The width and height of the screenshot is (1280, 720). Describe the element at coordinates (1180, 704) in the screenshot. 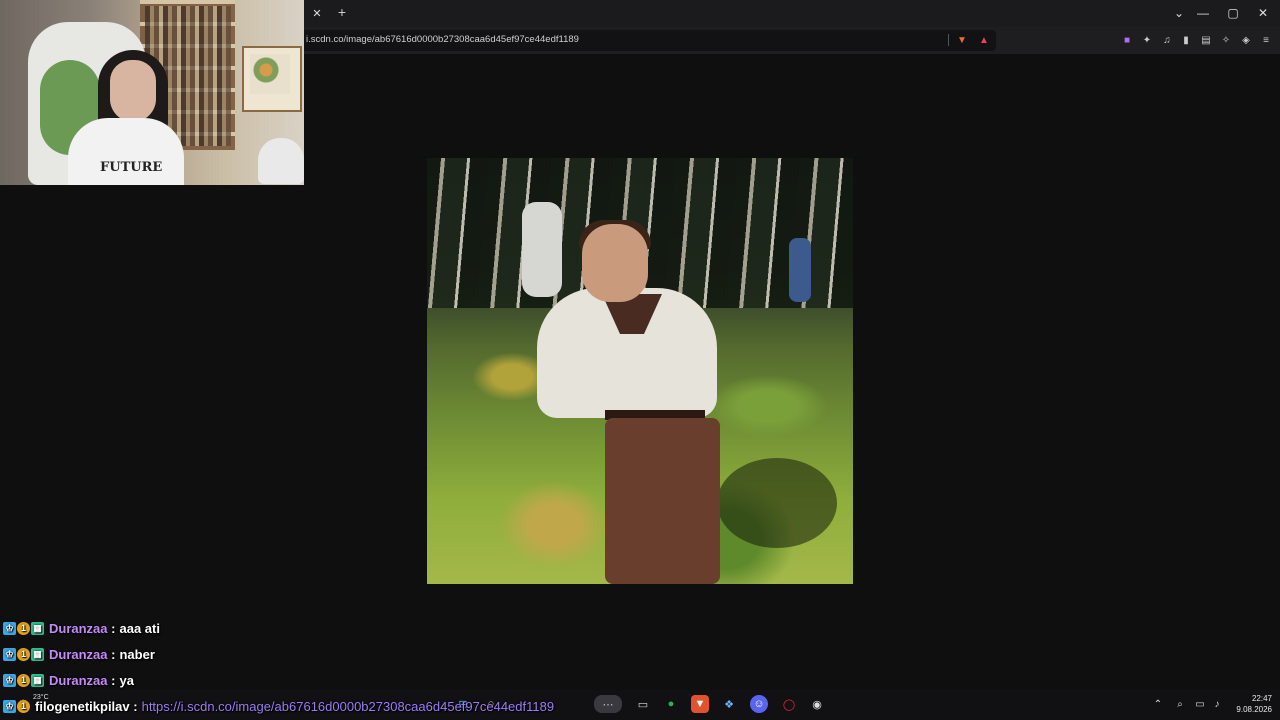

I see `microphone-icon: ⌕` at that location.